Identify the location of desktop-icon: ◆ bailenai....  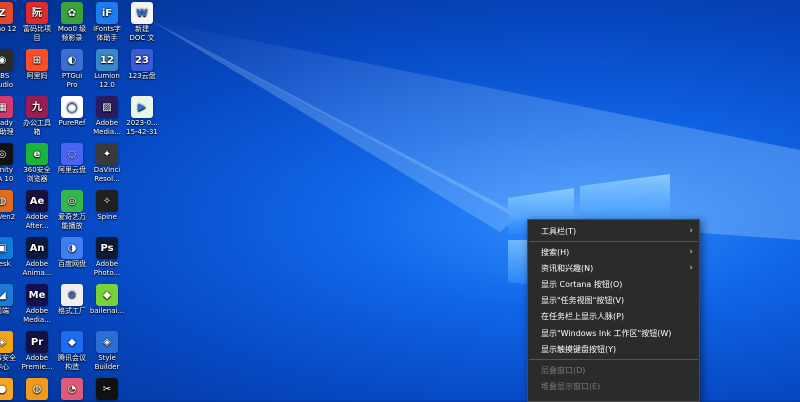
(107, 299).